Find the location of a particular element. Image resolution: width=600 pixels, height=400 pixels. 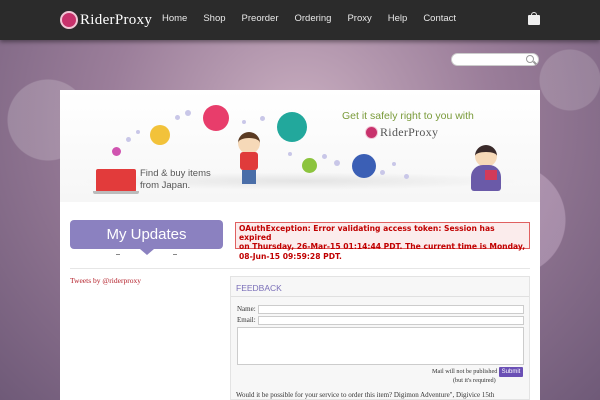

tweets-link: Tweets by @riderproxy is located at coordinates (105, 280).